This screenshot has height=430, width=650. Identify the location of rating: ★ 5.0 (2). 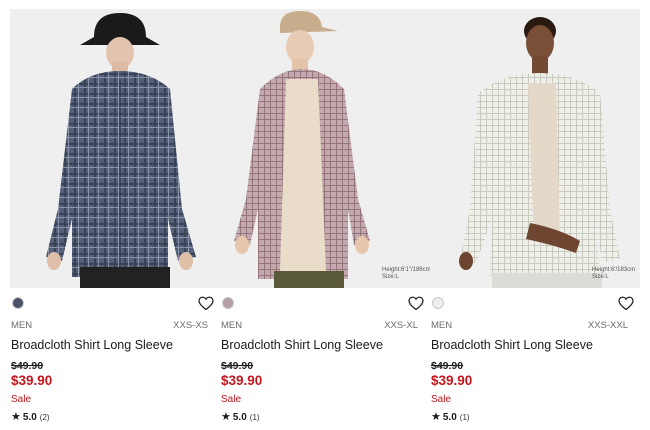
(30, 416).